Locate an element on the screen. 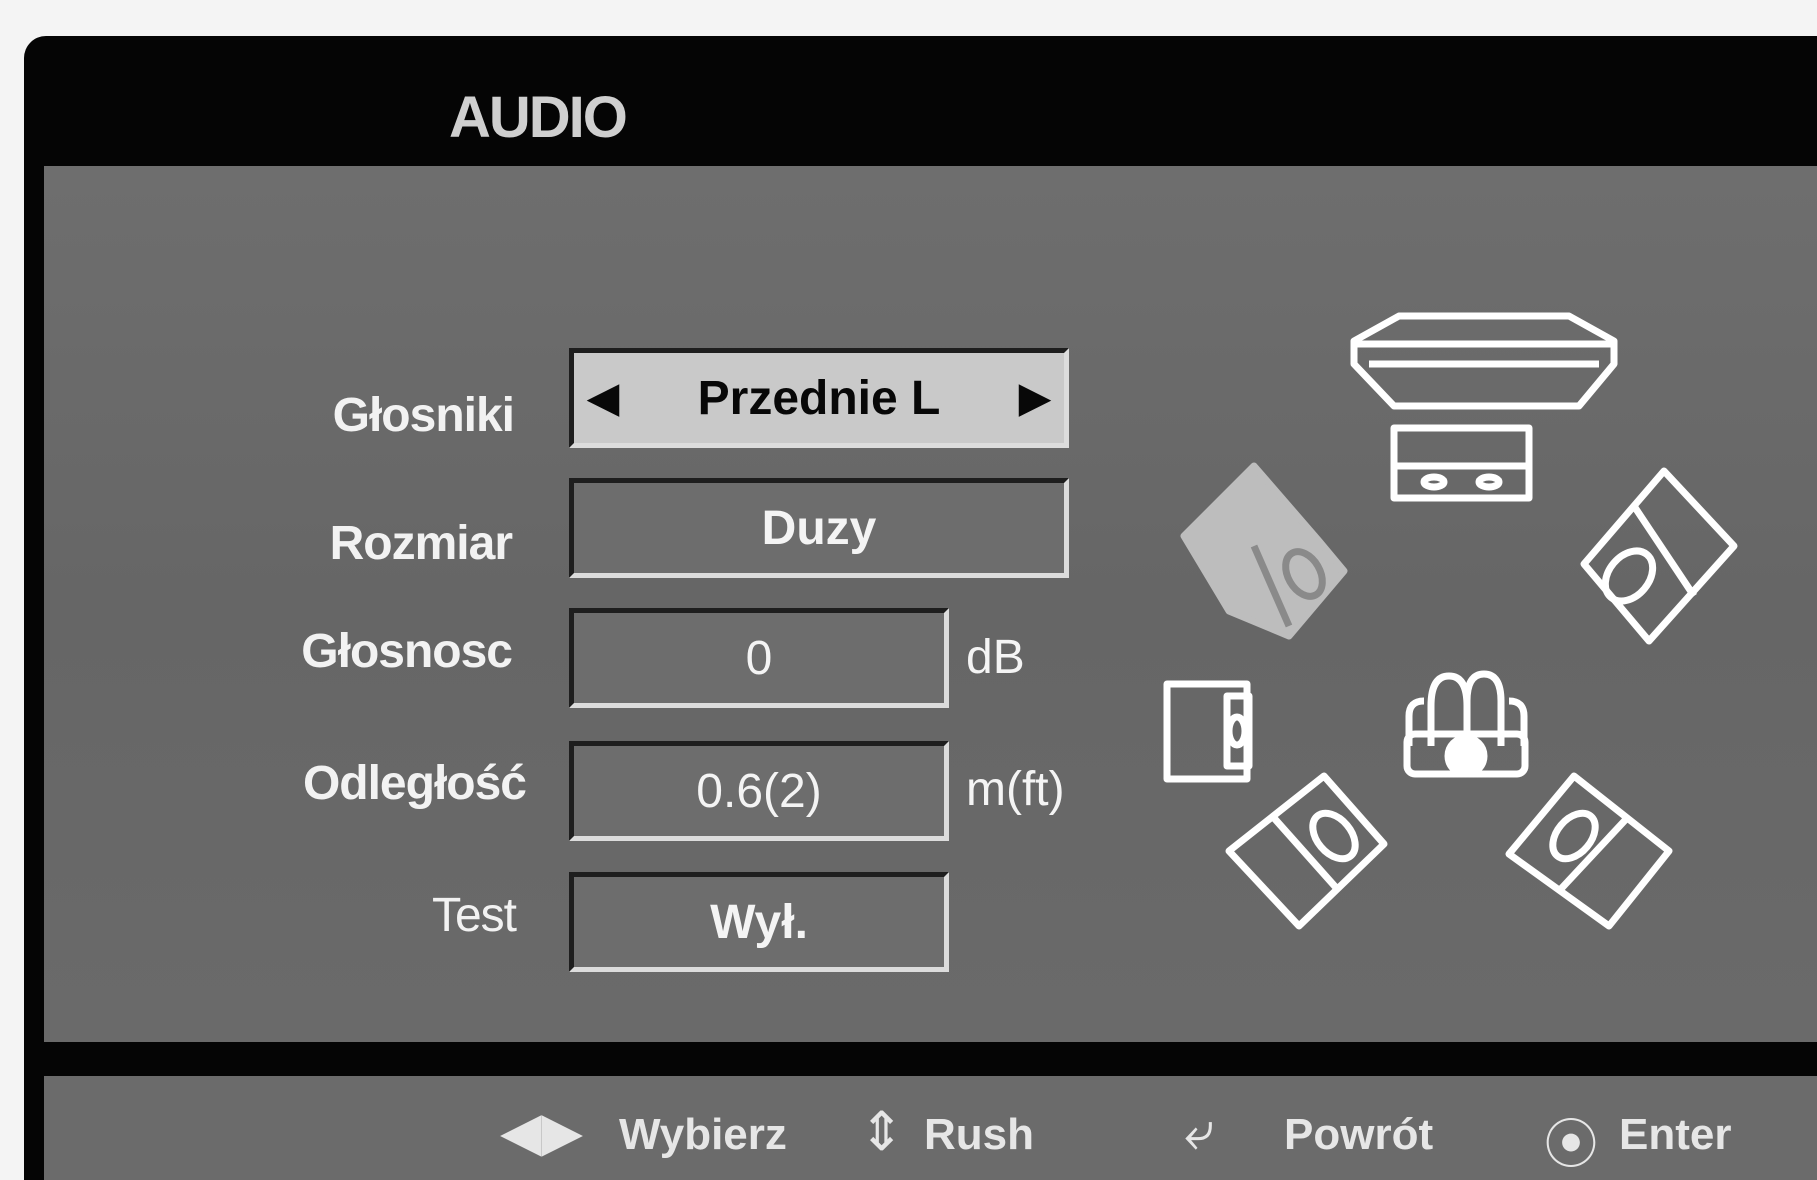  volume-field: 0 is located at coordinates (759, 658).